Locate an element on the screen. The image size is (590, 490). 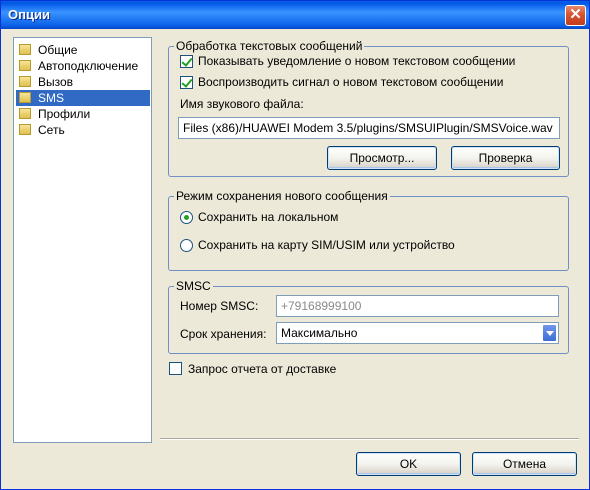
save-sim-radio is located at coordinates (186, 245).